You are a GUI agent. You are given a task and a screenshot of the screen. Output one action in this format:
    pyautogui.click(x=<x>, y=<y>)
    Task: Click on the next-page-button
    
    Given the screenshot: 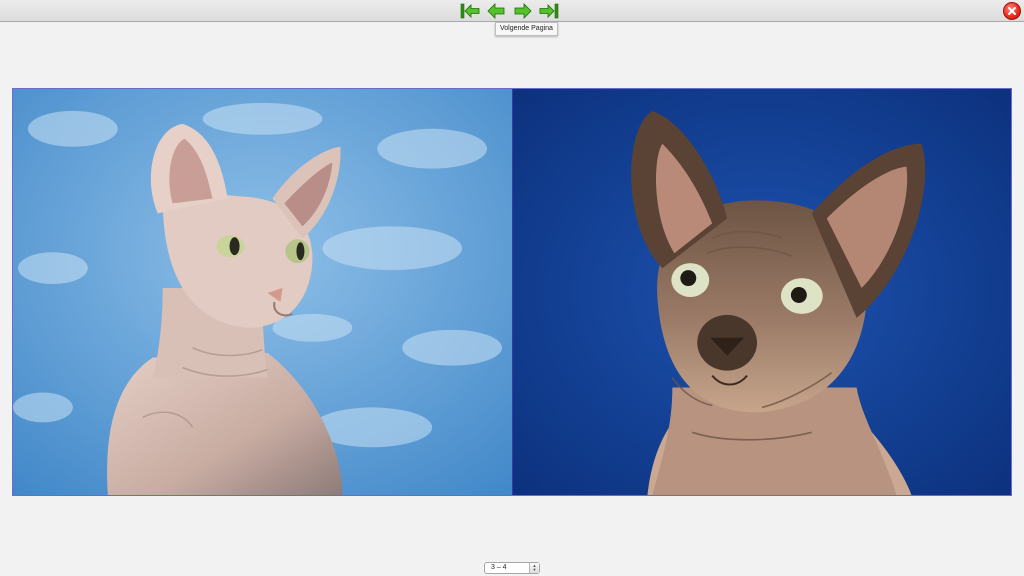 What is the action you would take?
    pyautogui.click(x=523, y=10)
    